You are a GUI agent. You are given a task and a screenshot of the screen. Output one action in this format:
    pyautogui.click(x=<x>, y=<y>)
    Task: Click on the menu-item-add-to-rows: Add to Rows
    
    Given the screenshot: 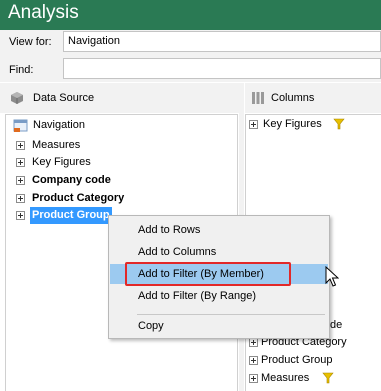 What is the action you would take?
    pyautogui.click(x=219, y=230)
    